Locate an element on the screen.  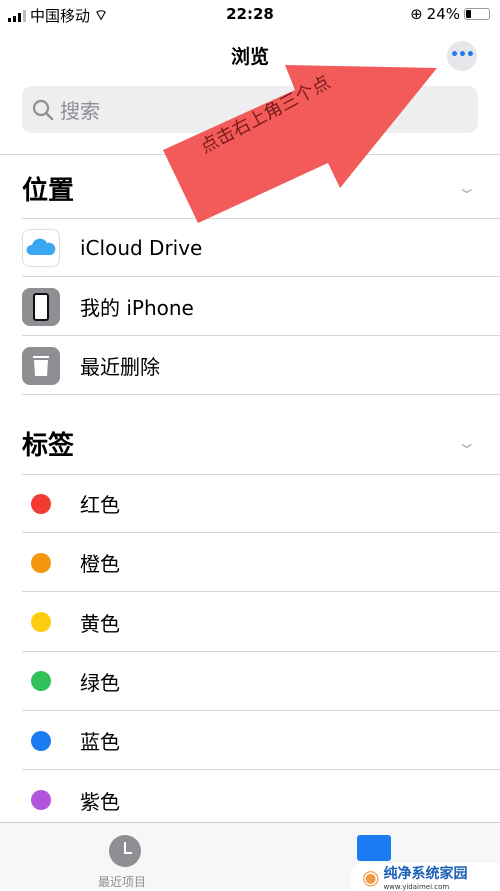
tag-label: 绿色 is located at coordinates (100, 682).